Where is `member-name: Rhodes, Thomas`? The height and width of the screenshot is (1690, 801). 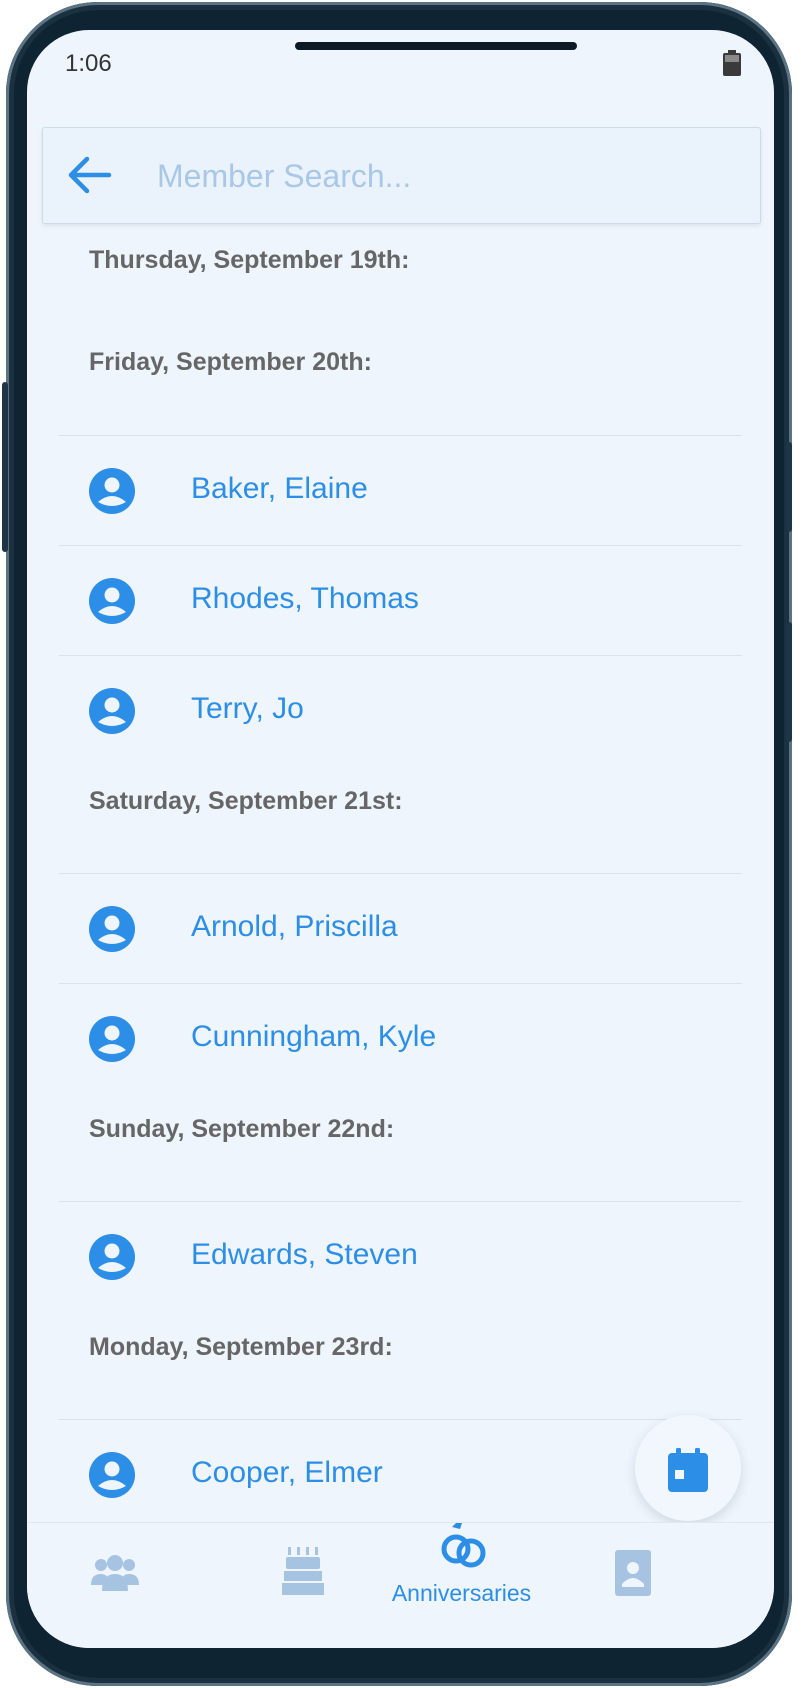 member-name: Rhodes, Thomas is located at coordinates (305, 598).